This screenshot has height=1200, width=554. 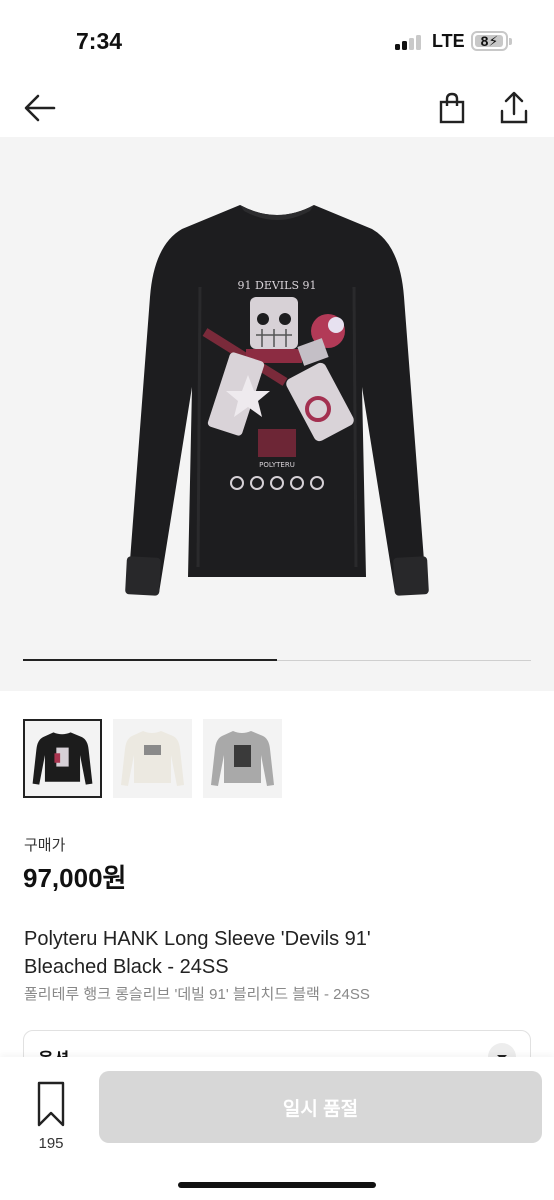 What do you see at coordinates (75, 878) in the screenshot?
I see `price-value: 97,000원` at bounding box center [75, 878].